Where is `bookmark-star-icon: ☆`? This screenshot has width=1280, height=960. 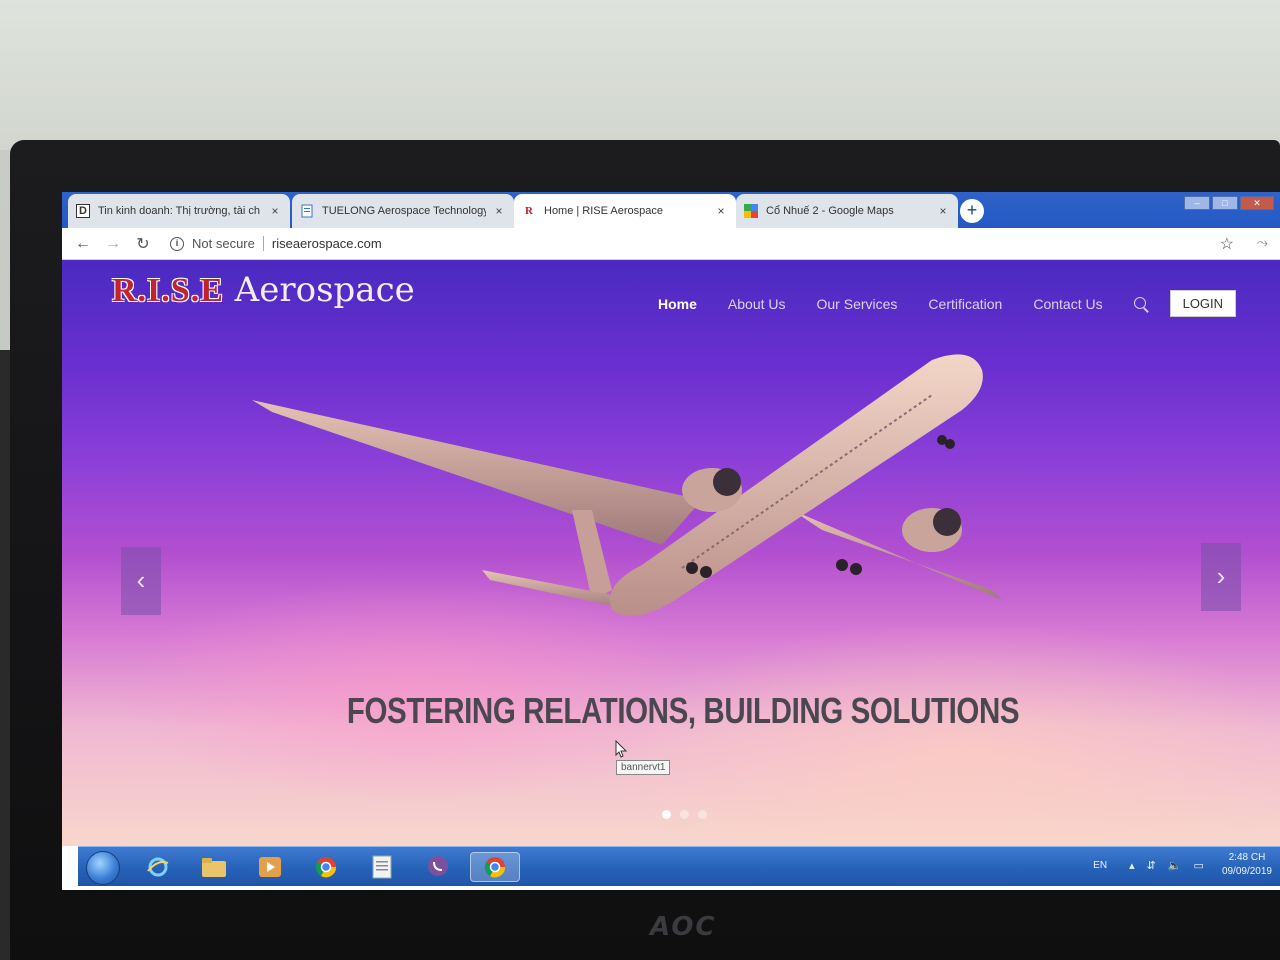 bookmark-star-icon: ☆ is located at coordinates (1227, 244).